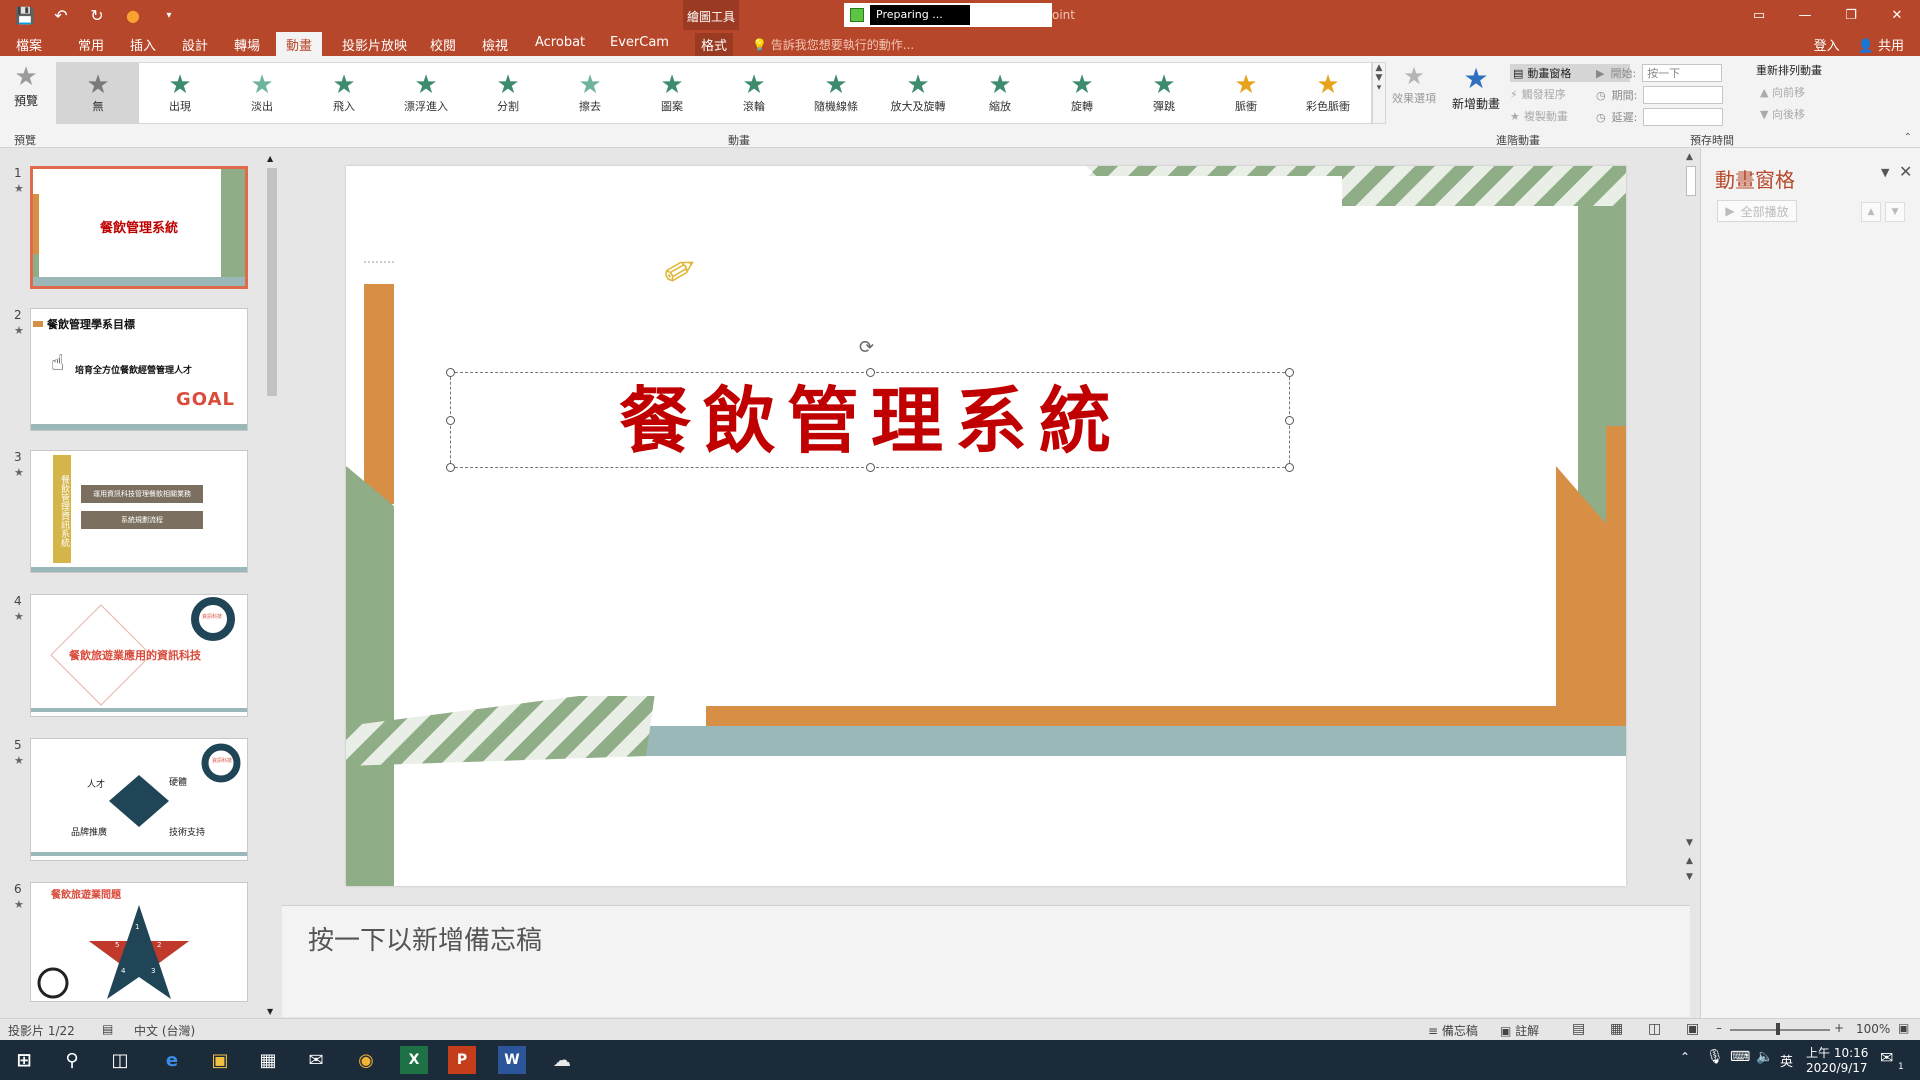  I want to click on animation-effect-item: ★ 淡出, so click(262, 93).